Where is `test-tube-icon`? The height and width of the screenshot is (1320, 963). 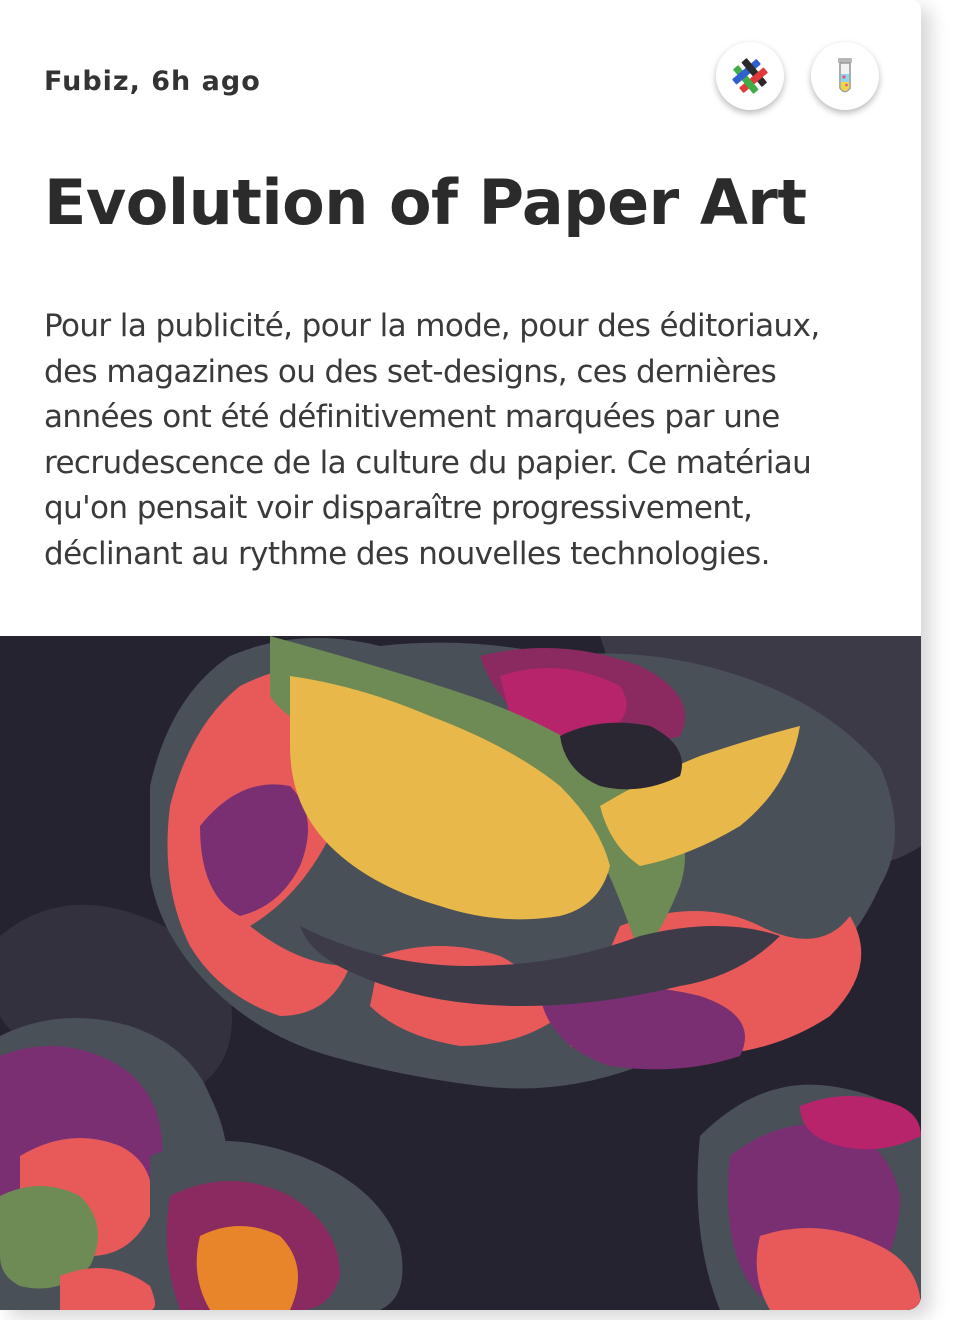
test-tube-icon is located at coordinates (845, 75).